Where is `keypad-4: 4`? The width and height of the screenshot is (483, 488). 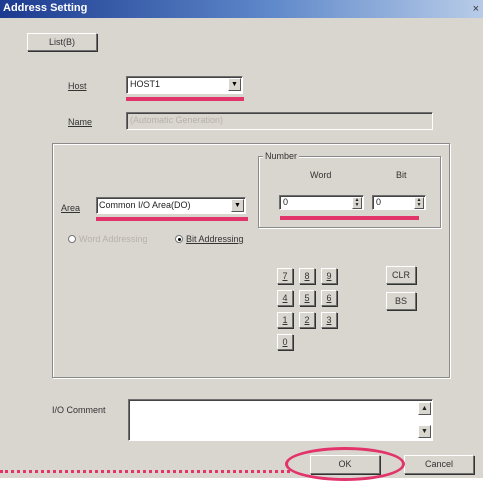
keypad-4: 4 is located at coordinates (285, 298).